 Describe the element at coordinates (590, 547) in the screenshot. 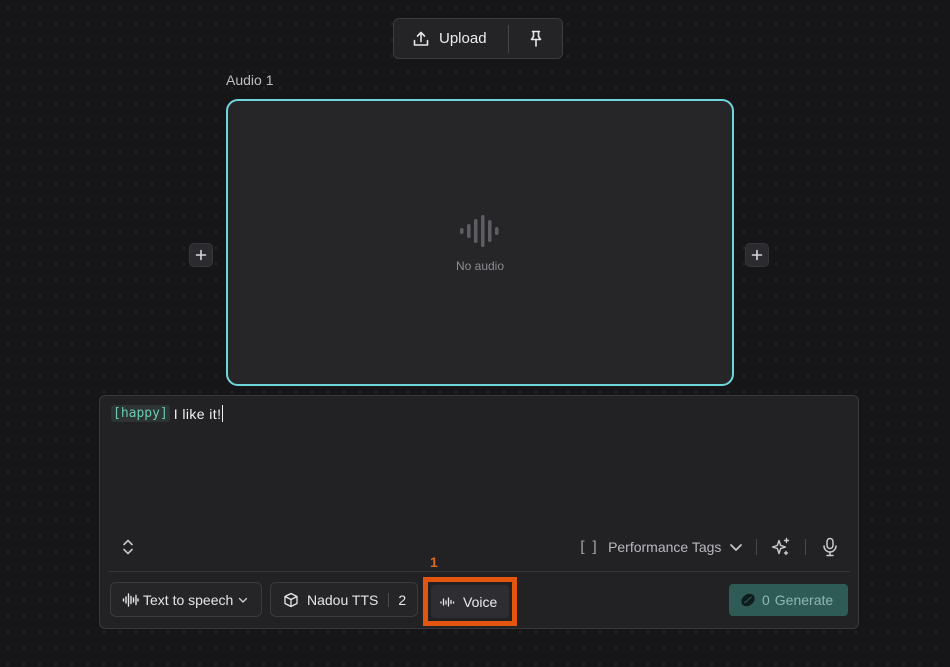

I see `brackets-icon: []` at that location.